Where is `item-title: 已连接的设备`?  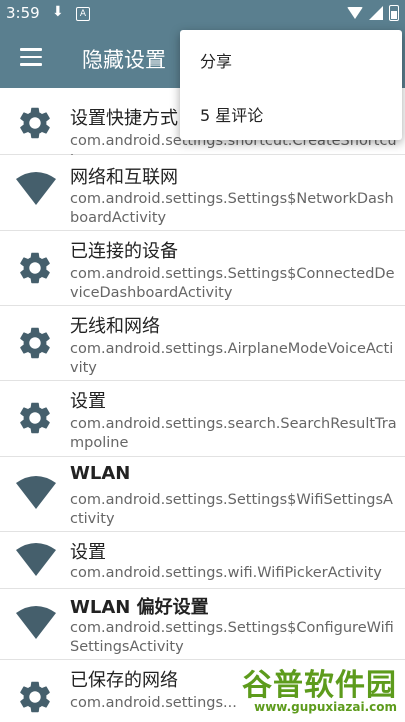 item-title: 已连接的设备 is located at coordinates (124, 251).